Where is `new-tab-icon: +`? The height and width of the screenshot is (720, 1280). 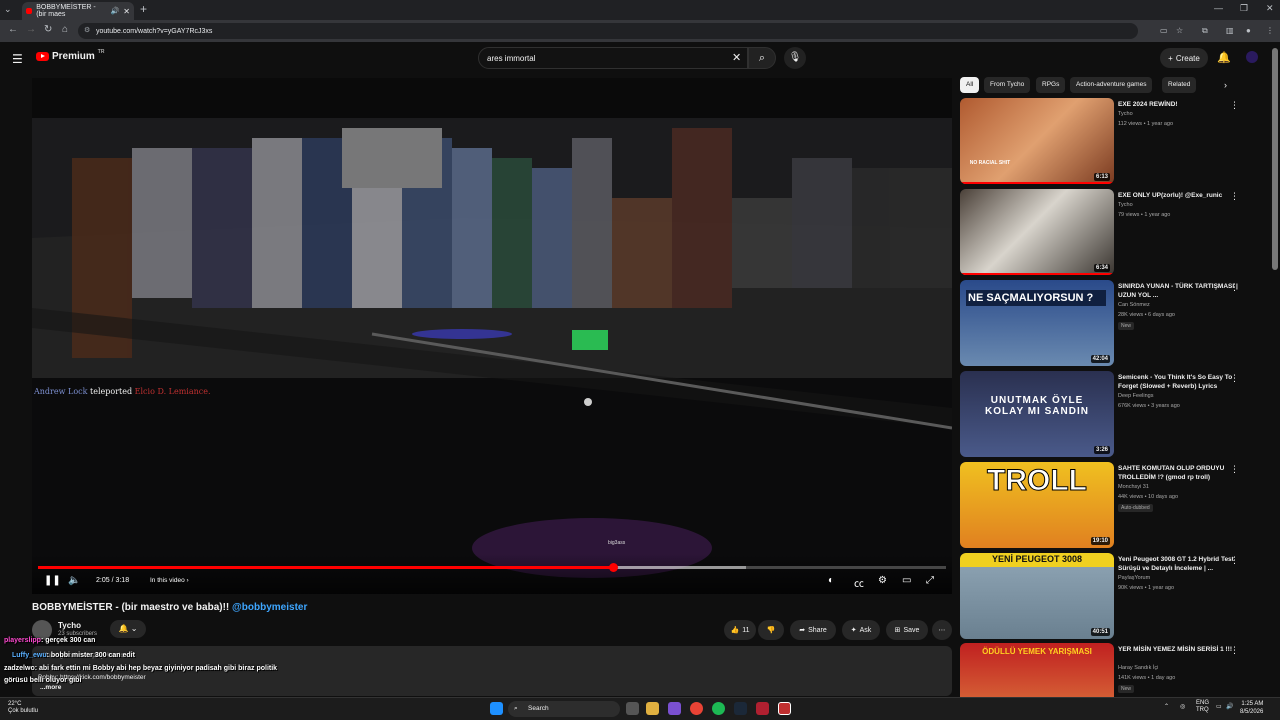
new-tab-icon: + is located at coordinates (143, 9).